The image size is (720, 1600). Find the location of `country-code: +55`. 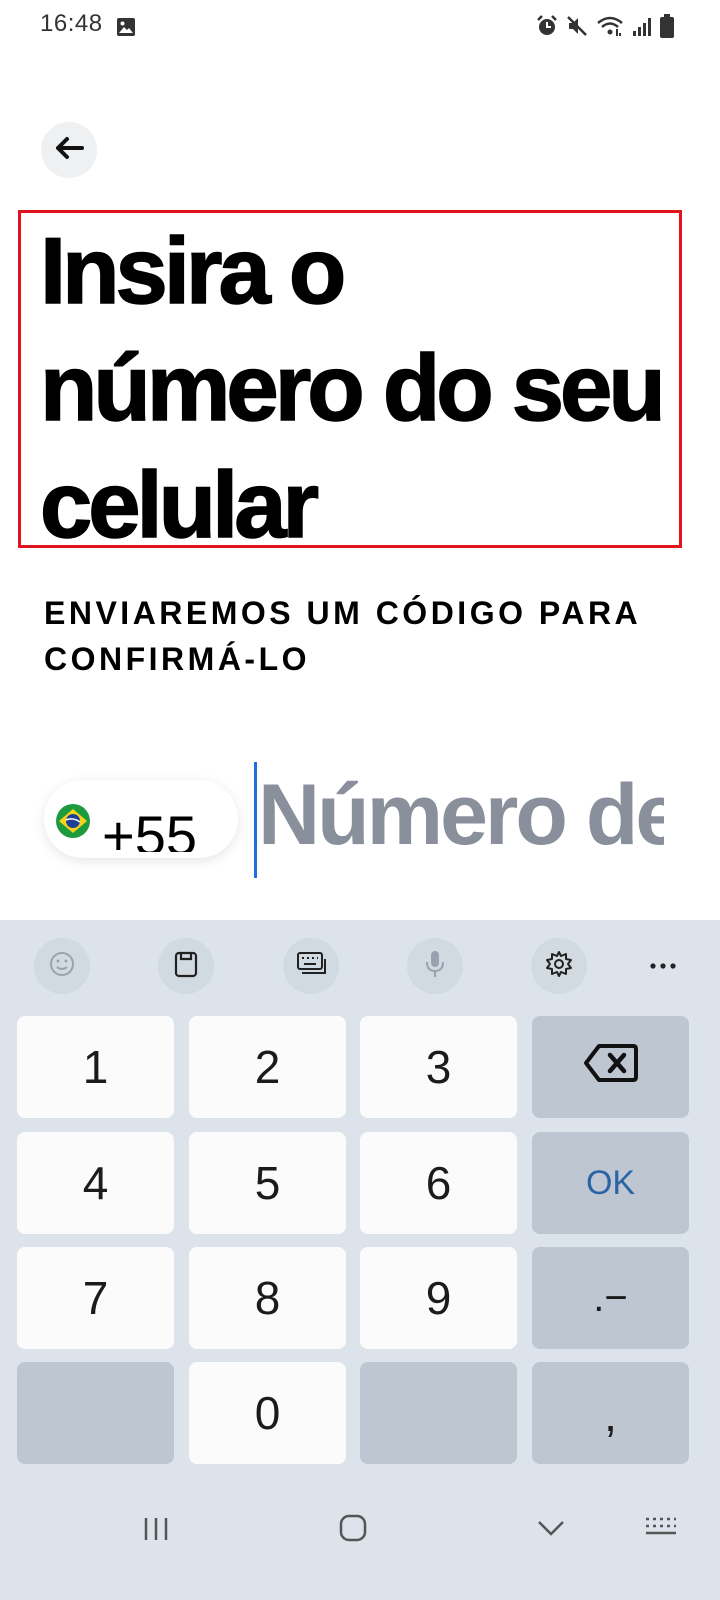

country-code: +55 is located at coordinates (149, 828).